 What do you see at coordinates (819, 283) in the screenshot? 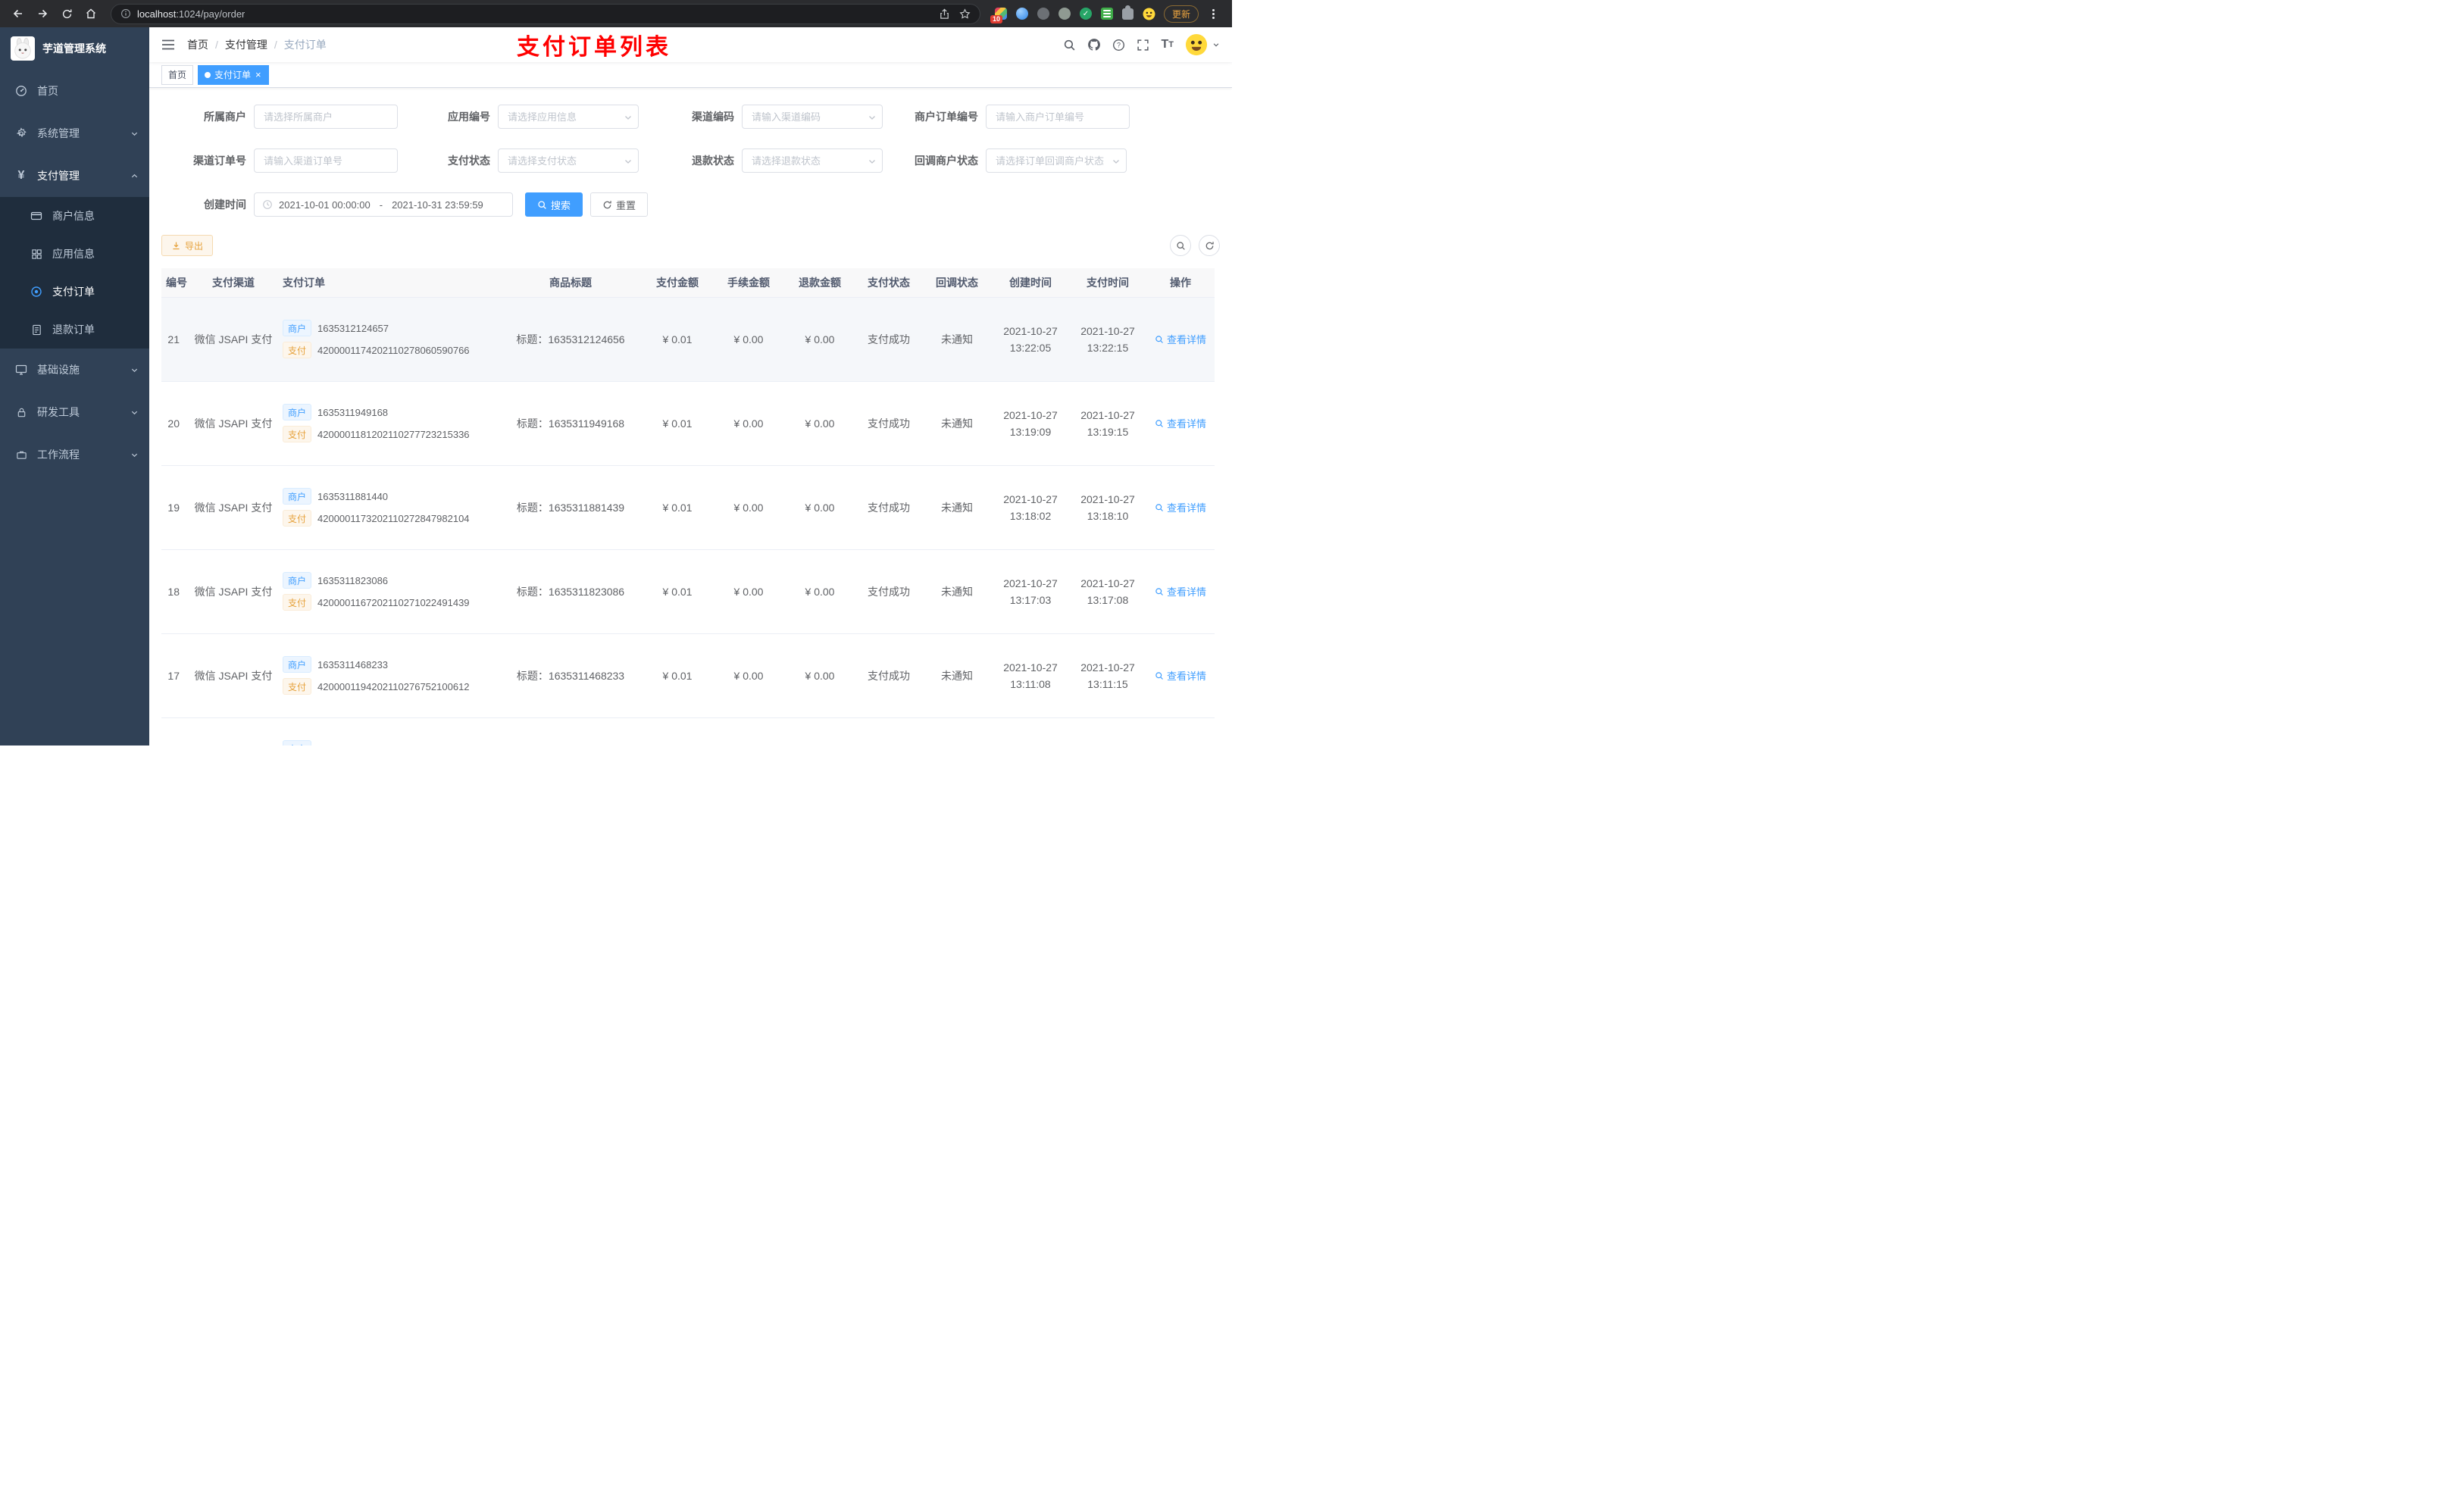
I see `column-header: 退款金额` at bounding box center [819, 283].